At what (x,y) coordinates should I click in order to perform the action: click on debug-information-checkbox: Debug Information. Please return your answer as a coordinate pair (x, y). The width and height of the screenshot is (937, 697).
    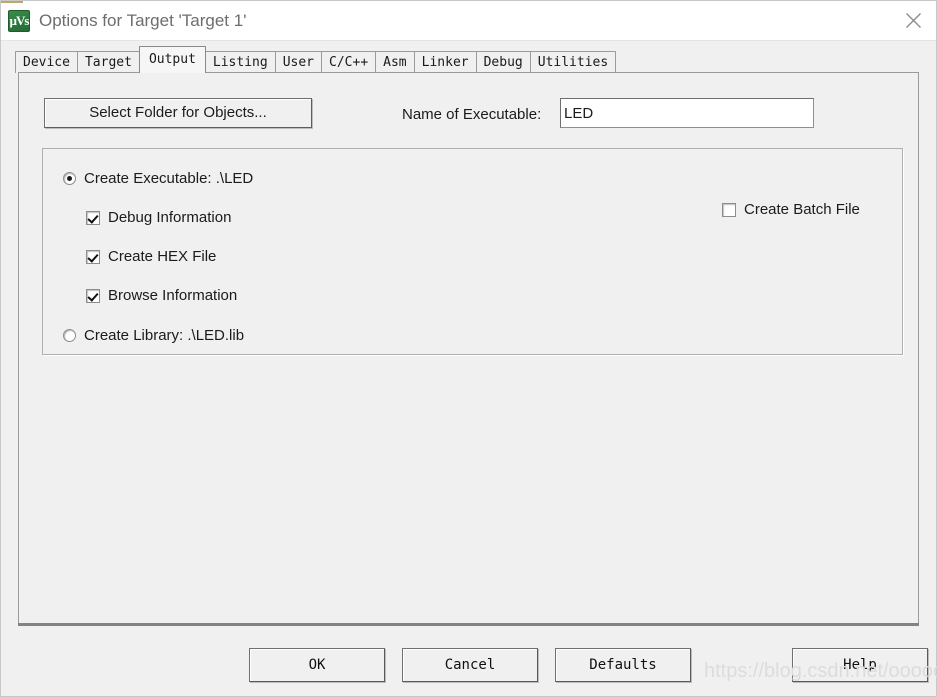
    Looking at the image, I should click on (158, 217).